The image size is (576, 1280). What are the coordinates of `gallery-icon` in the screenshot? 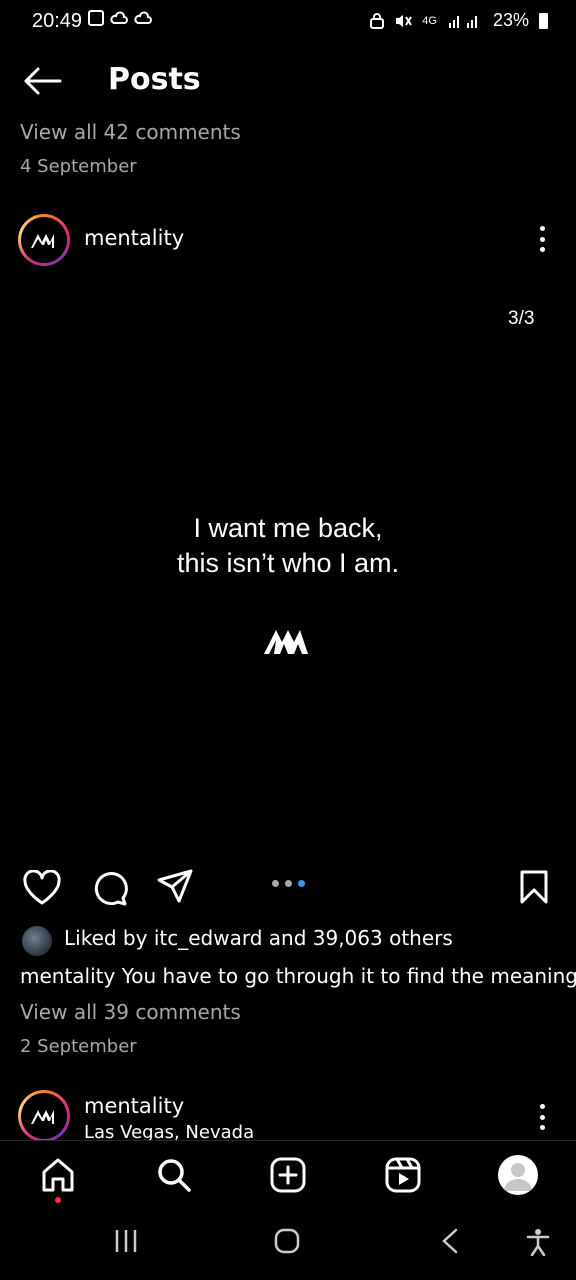 It's located at (96, 18).